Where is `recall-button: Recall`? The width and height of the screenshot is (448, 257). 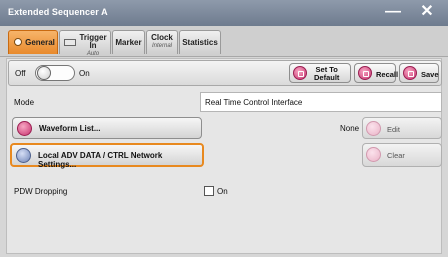 recall-button: Recall is located at coordinates (376, 73).